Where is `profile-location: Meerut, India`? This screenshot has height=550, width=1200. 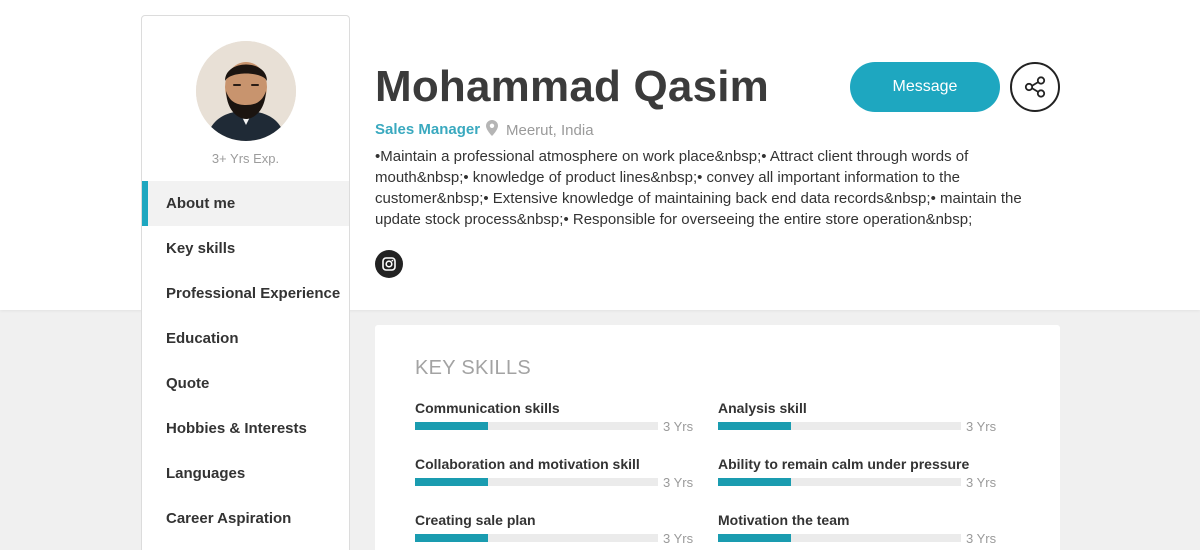
profile-location: Meerut, India is located at coordinates (540, 130).